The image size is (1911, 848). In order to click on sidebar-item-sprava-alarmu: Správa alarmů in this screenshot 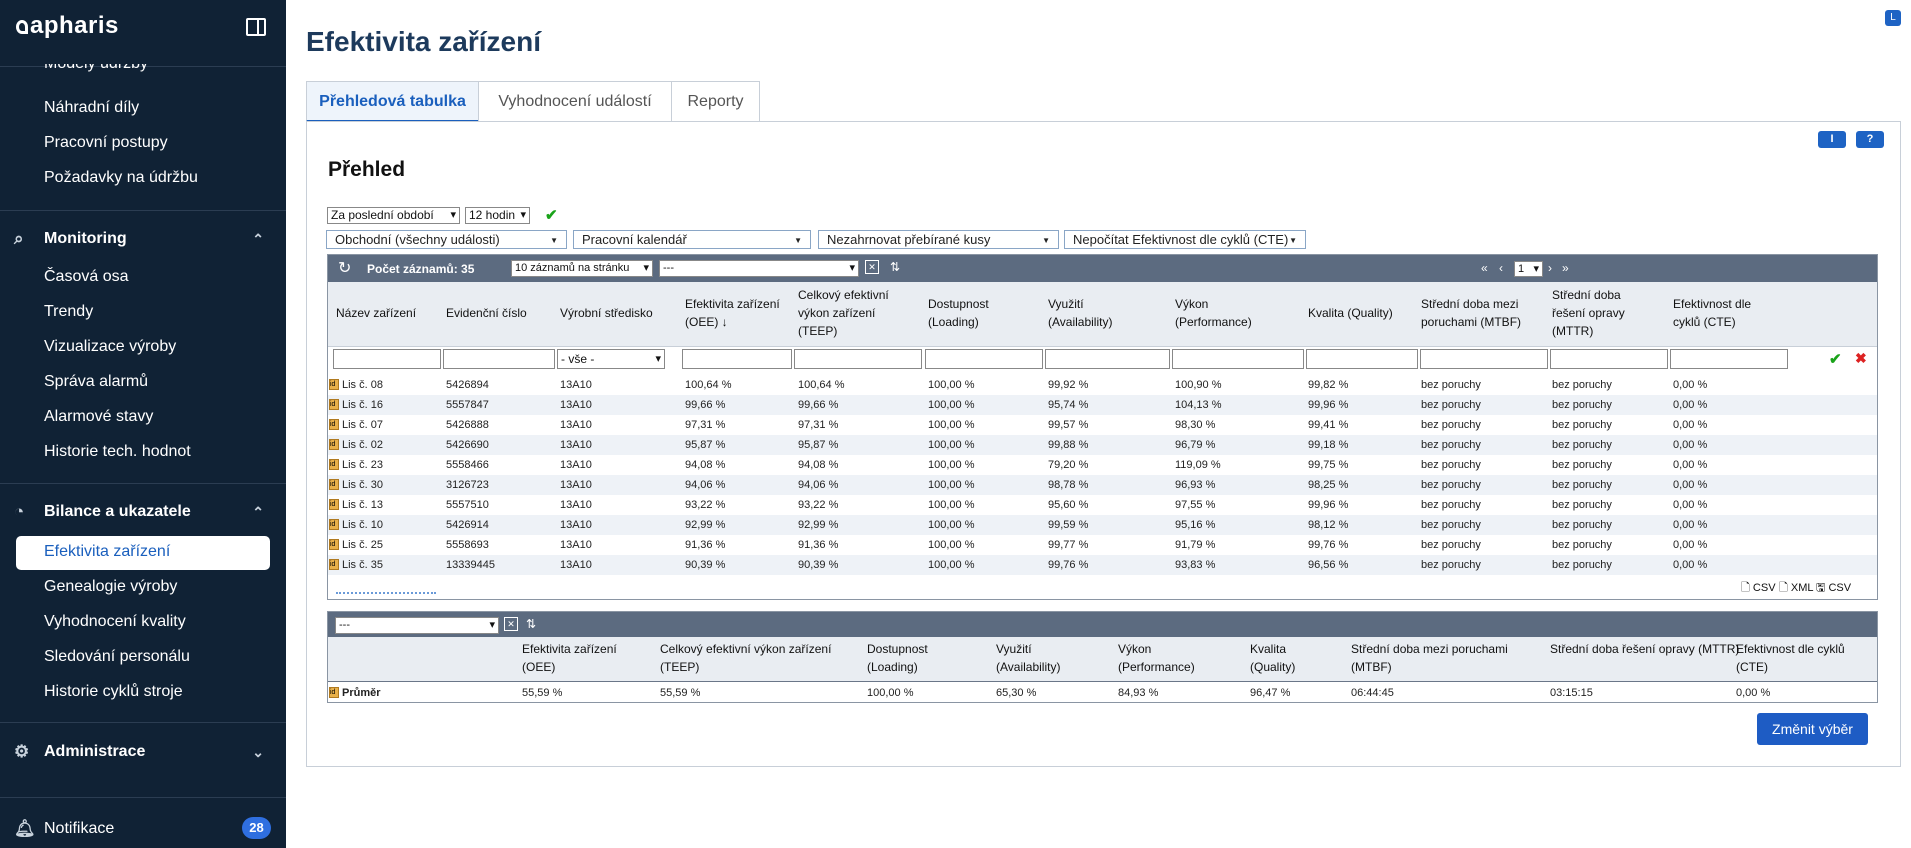, I will do `click(96, 382)`.